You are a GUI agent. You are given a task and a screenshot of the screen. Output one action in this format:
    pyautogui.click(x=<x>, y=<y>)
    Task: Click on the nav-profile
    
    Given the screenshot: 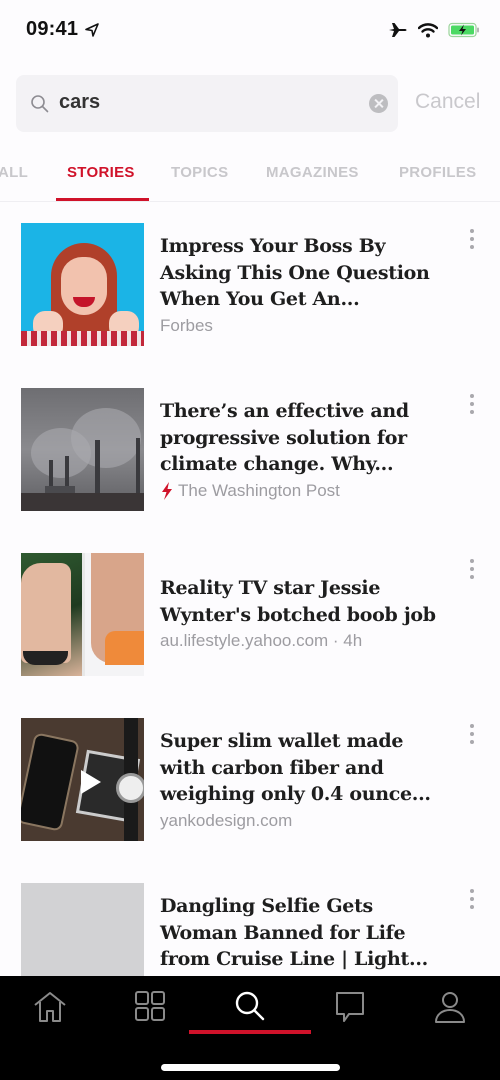 What is the action you would take?
    pyautogui.click(x=450, y=1008)
    